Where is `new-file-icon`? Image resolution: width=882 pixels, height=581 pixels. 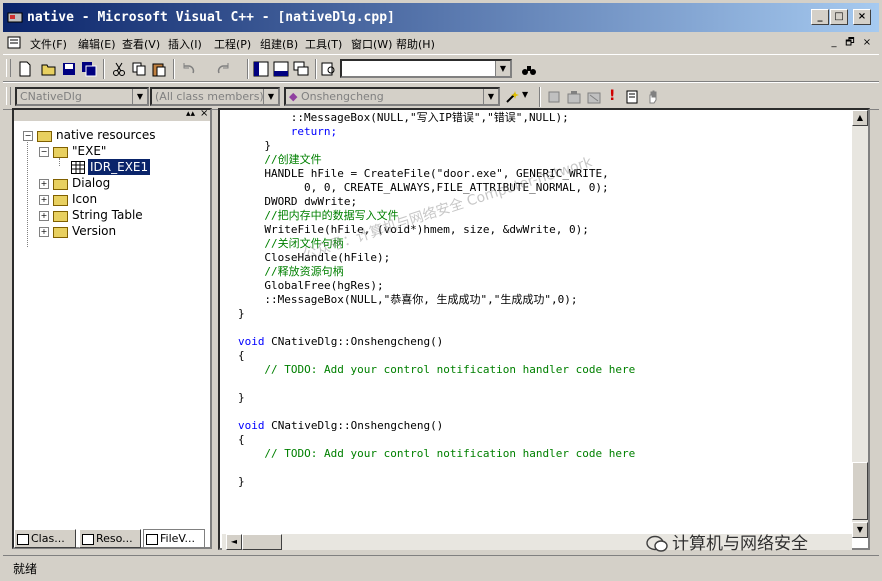 new-file-icon is located at coordinates (25, 69).